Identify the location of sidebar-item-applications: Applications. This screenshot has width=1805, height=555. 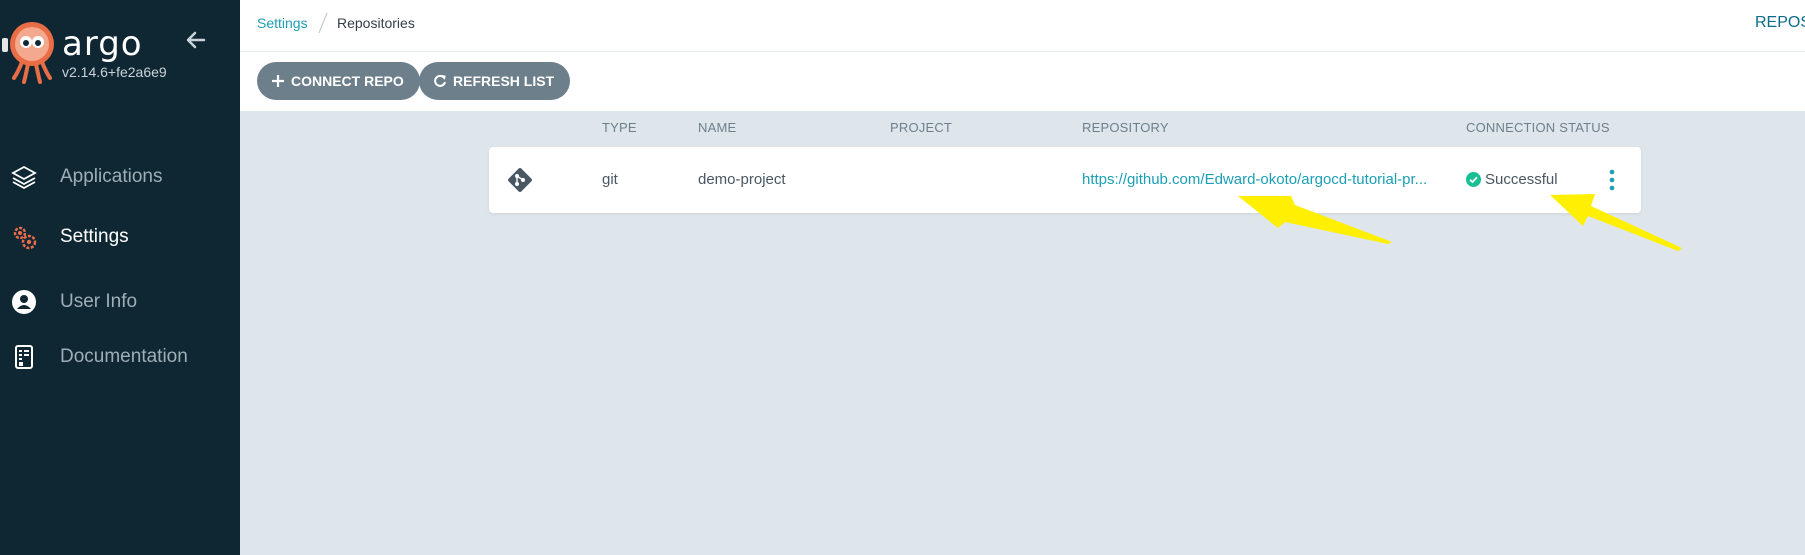
(120, 177).